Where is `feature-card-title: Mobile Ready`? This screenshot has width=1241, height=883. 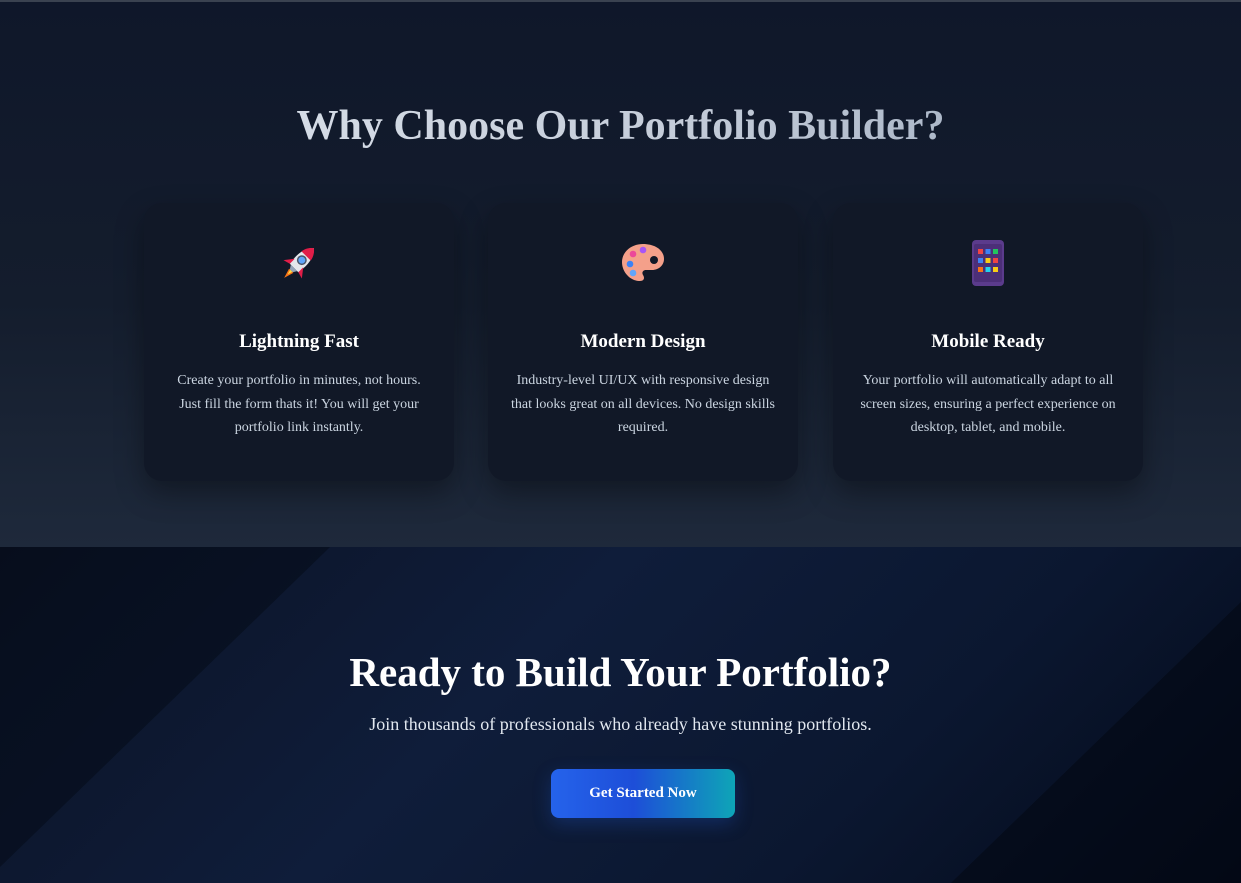 feature-card-title: Mobile Ready is located at coordinates (988, 341).